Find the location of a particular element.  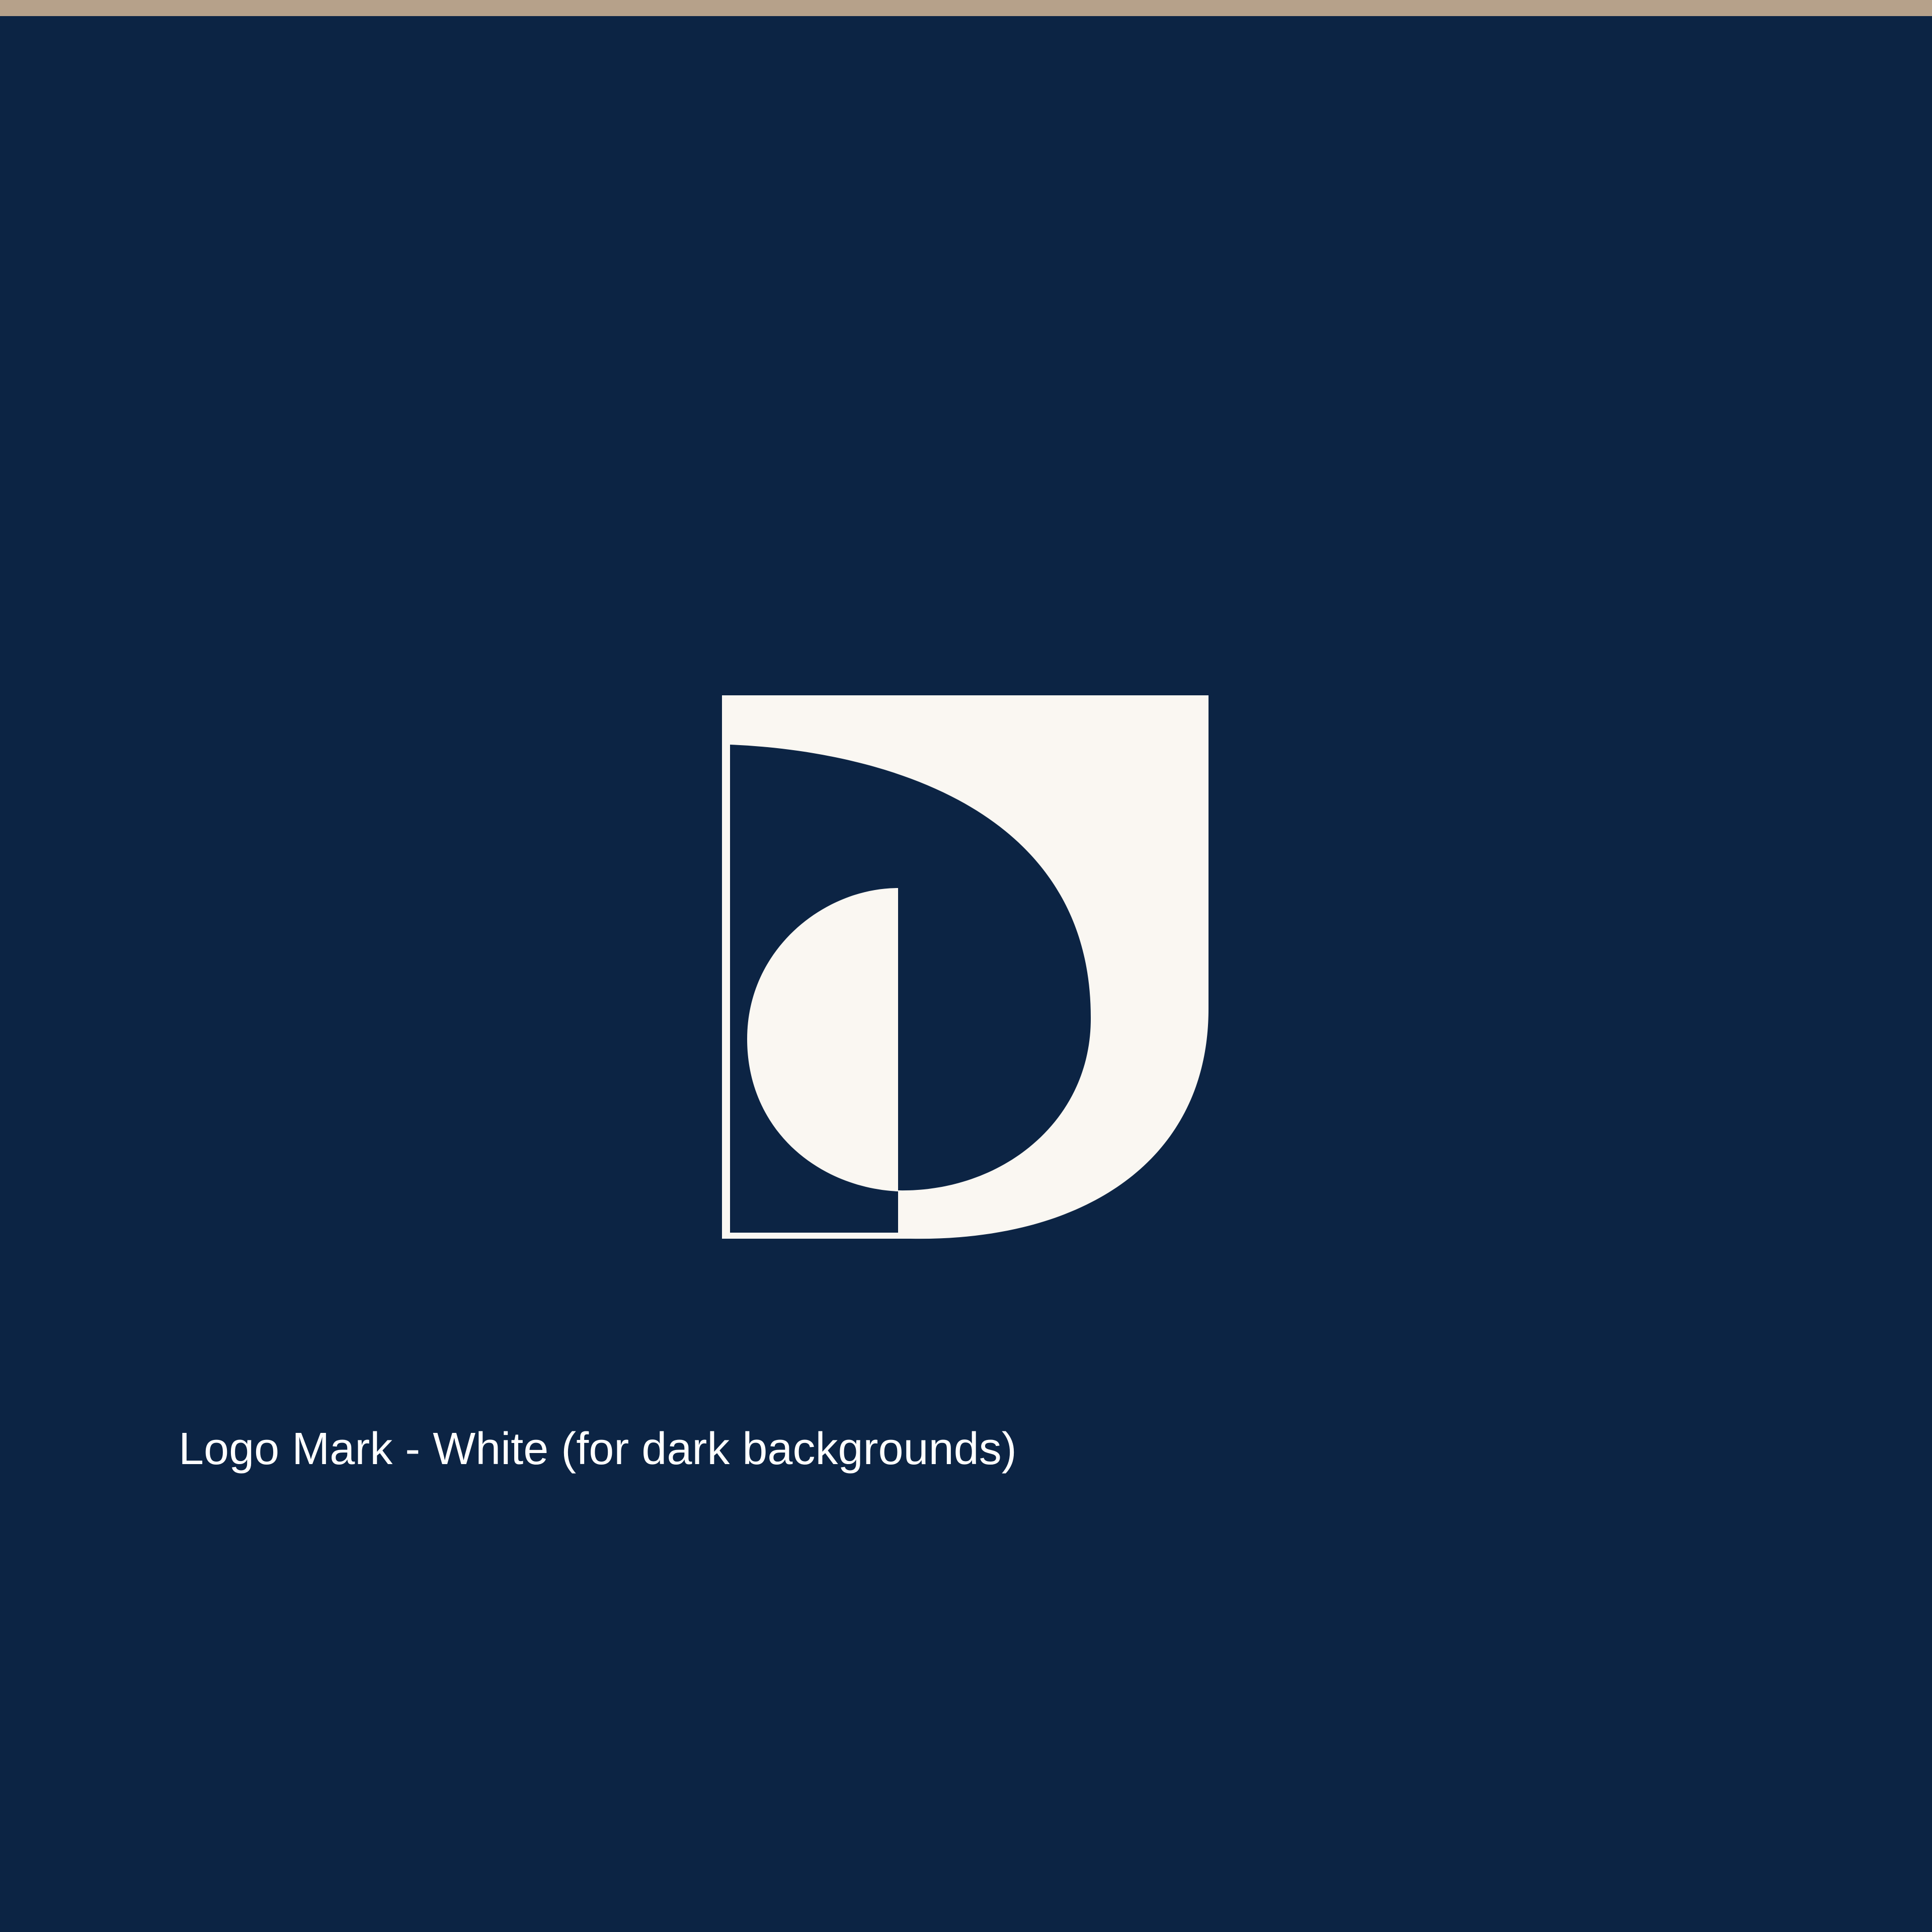

accent-bar is located at coordinates (966, 8).